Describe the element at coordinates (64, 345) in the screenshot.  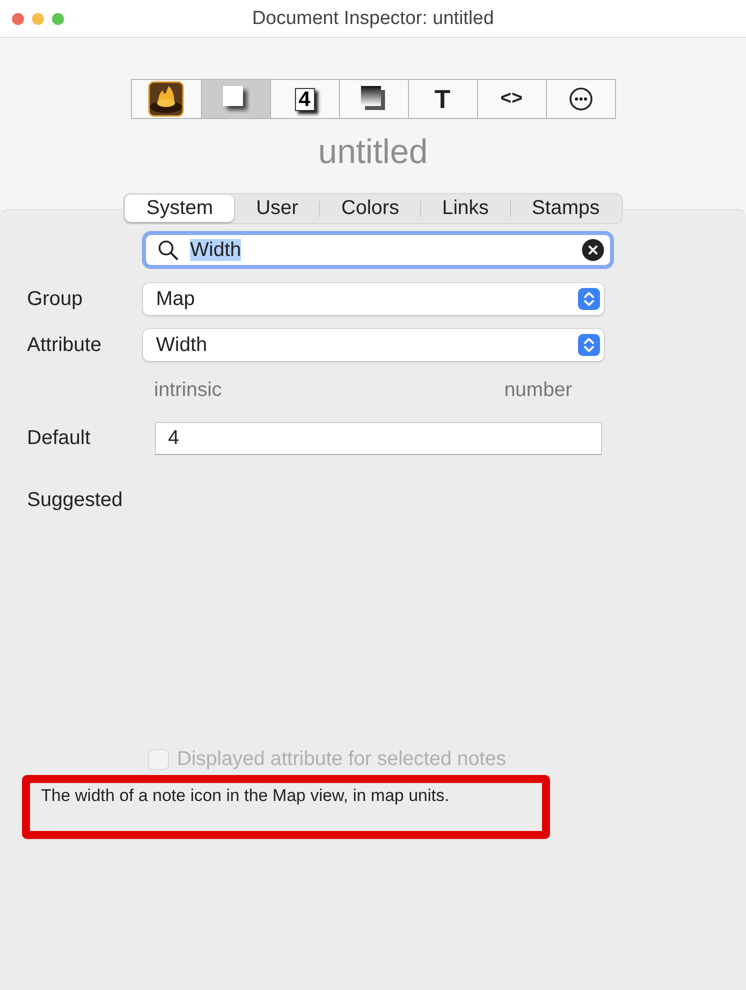
I see `field-label: Attribute` at that location.